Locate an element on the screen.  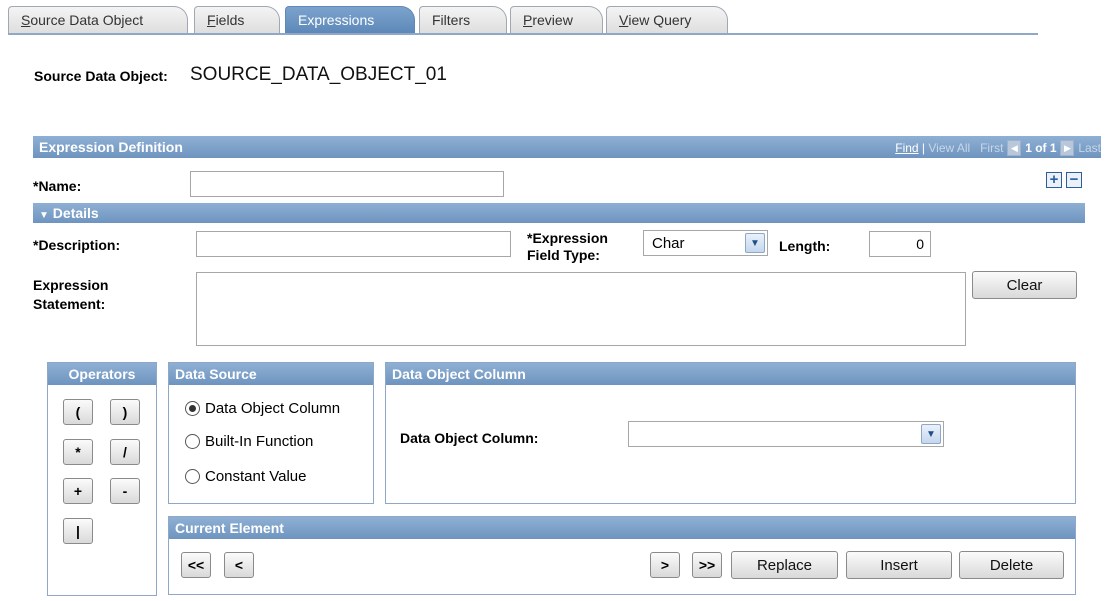
previous-arrow-icon: ◀ is located at coordinates (1014, 148).